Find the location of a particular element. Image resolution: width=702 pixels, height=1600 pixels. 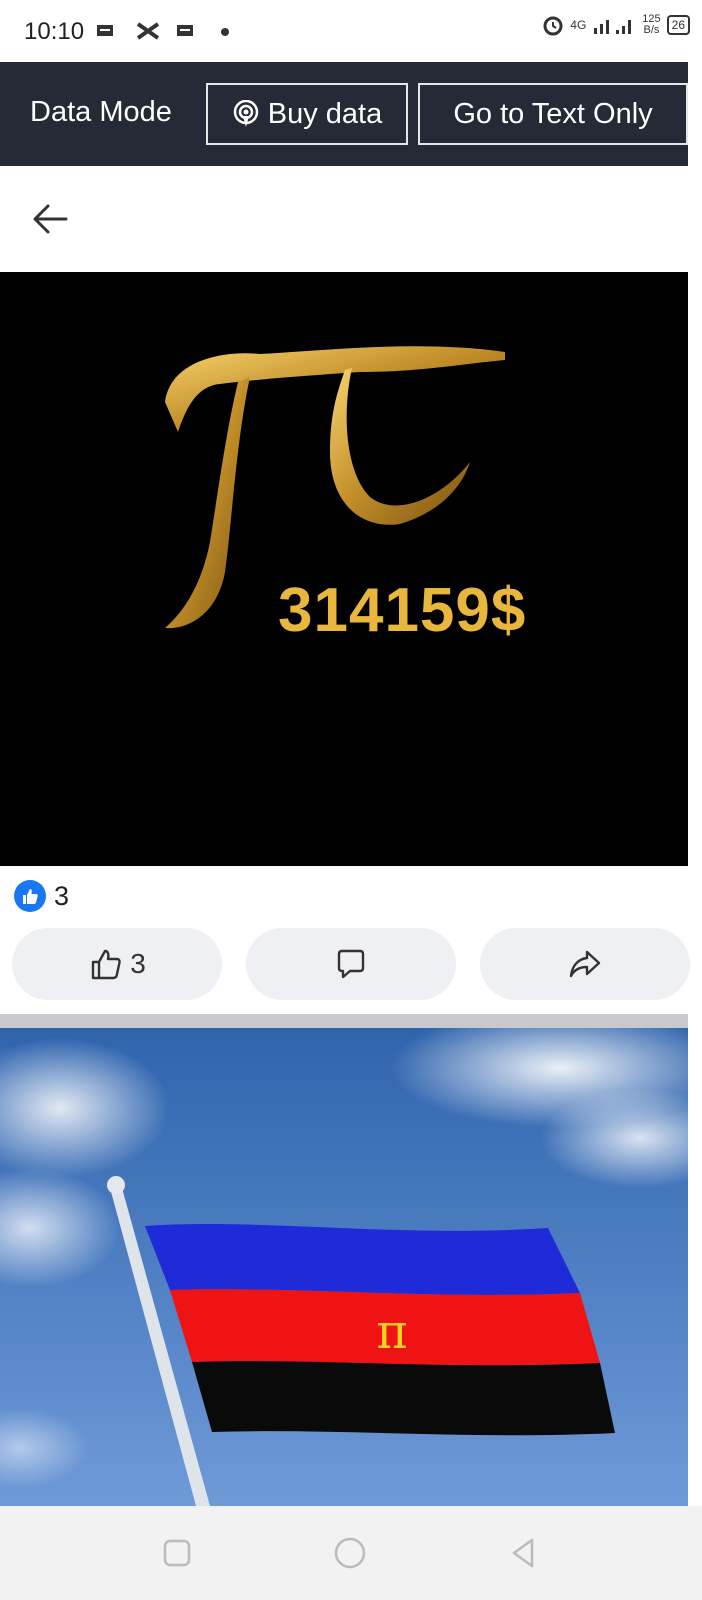

data-rate: 125 B/s is located at coordinates (651, 25).